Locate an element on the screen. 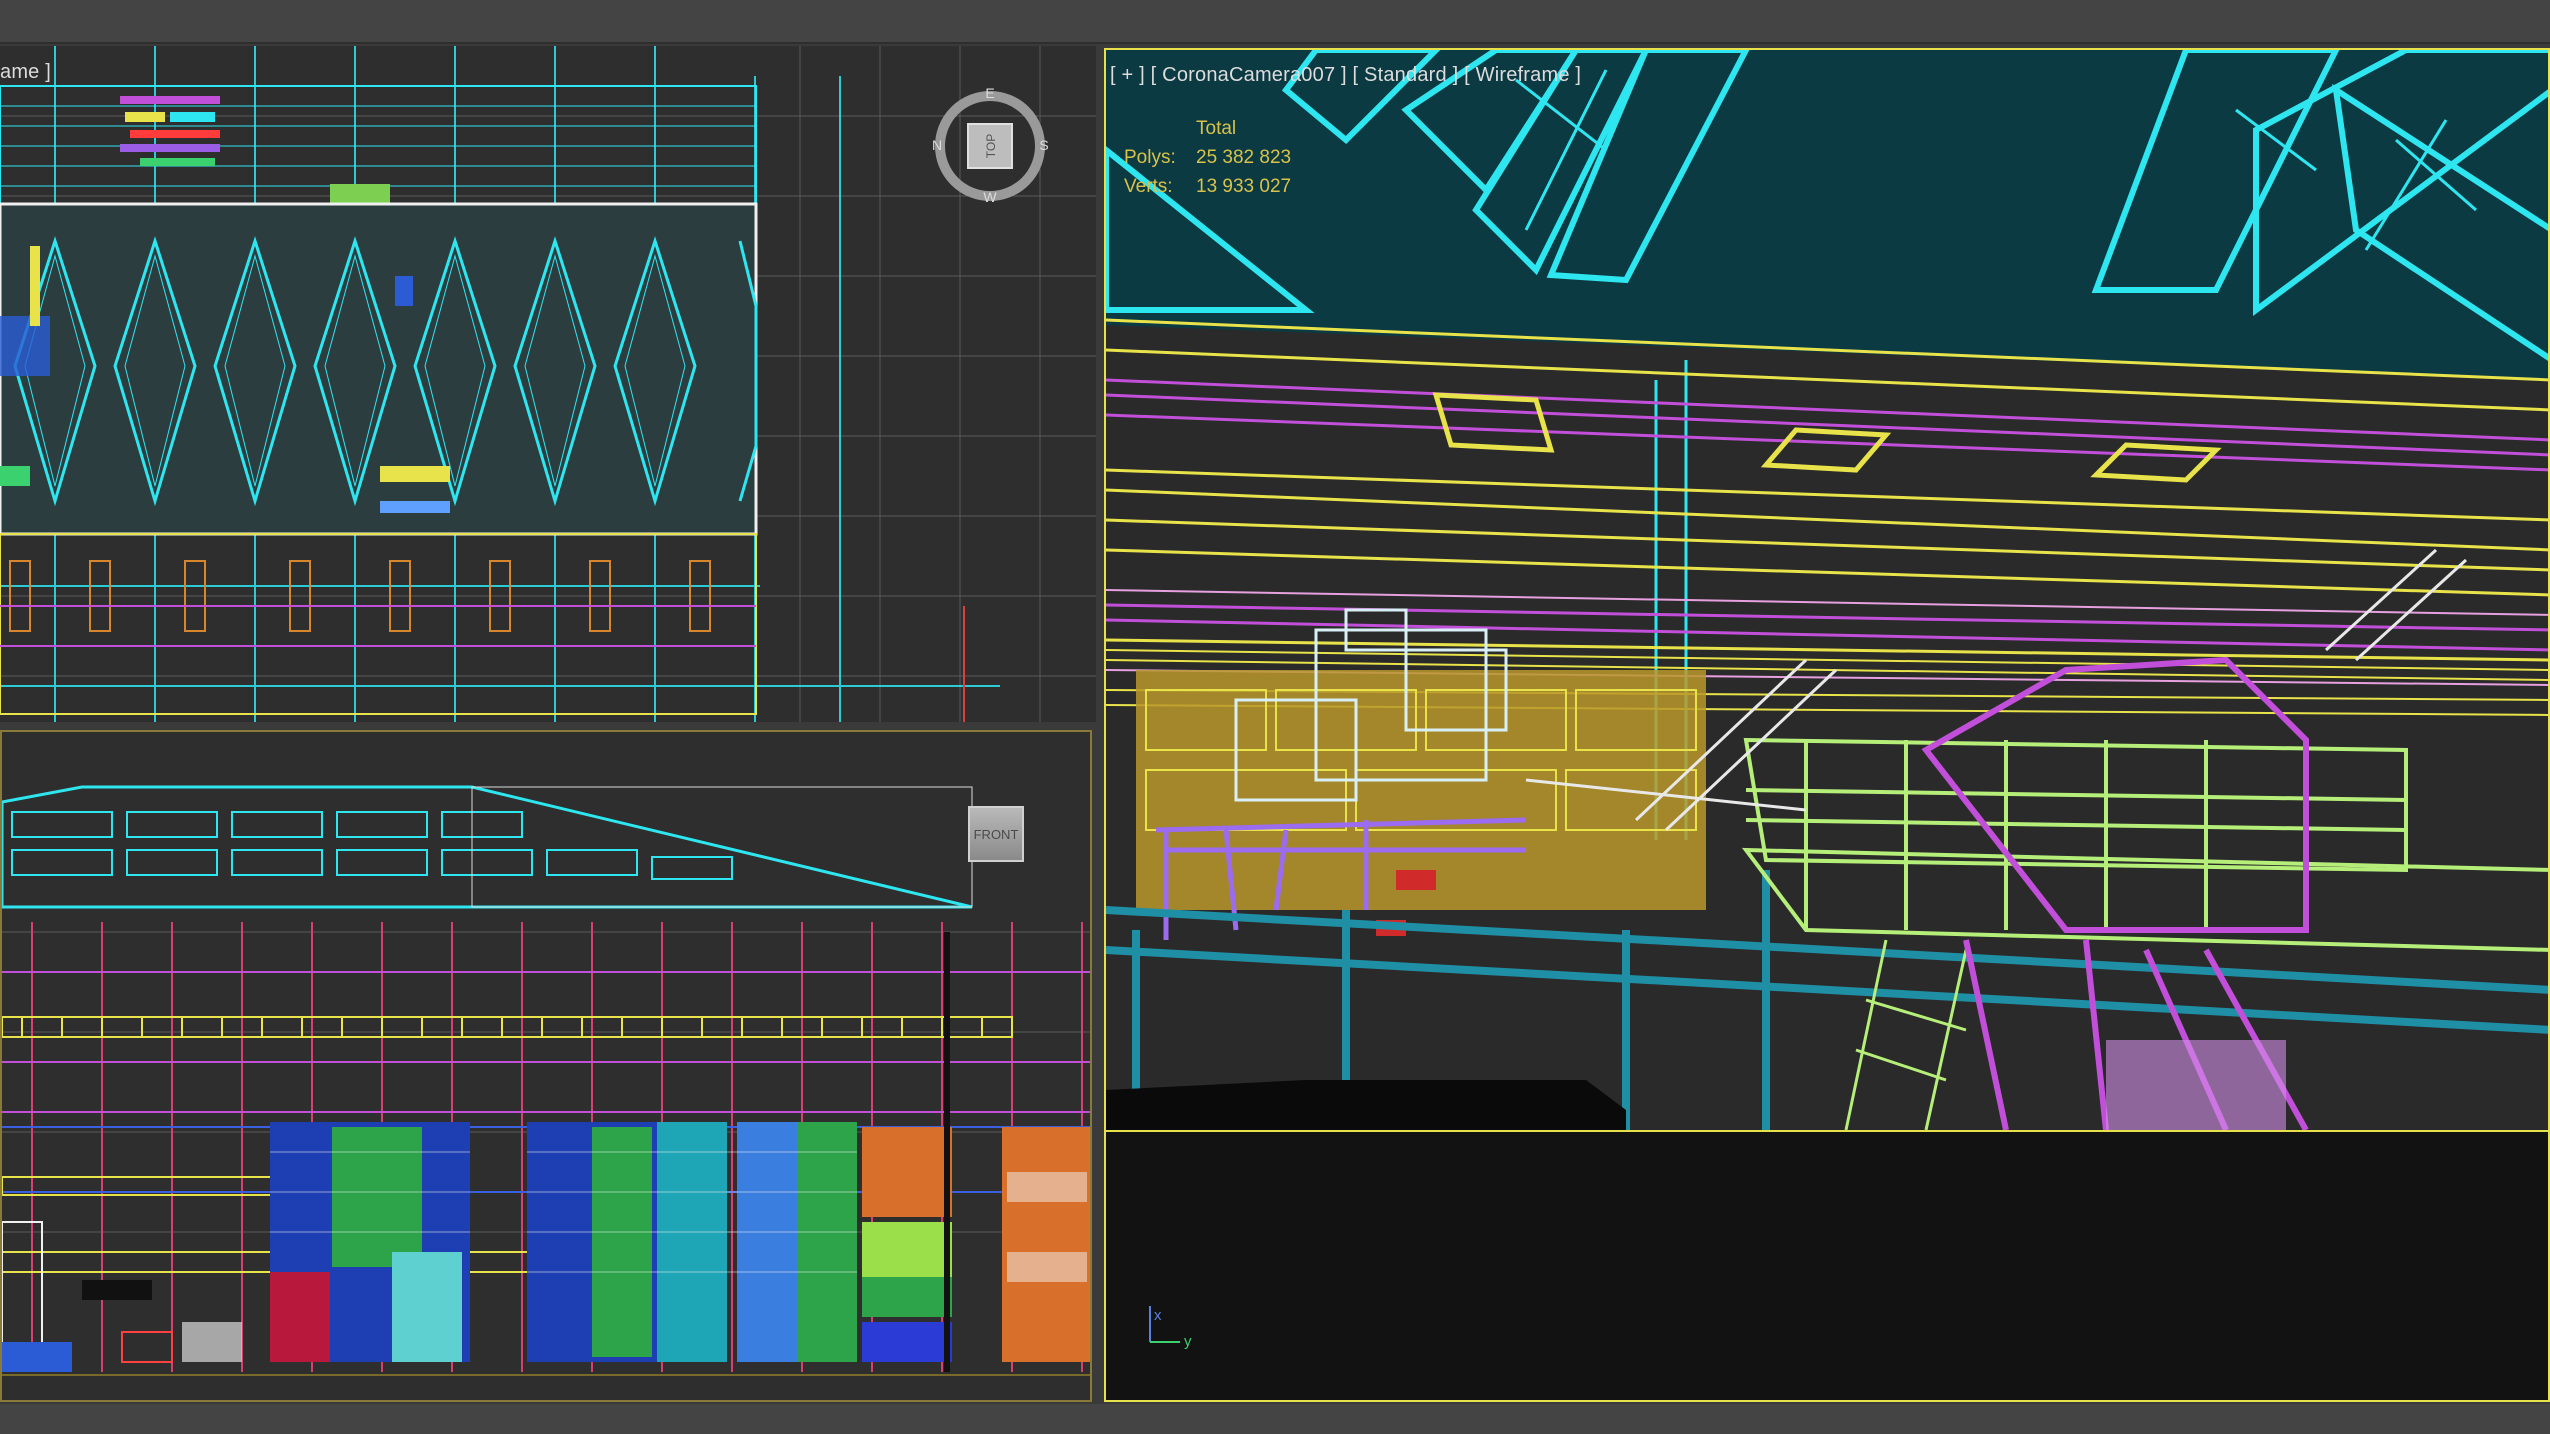  polys-value: 25 382 823 is located at coordinates (1244, 157).